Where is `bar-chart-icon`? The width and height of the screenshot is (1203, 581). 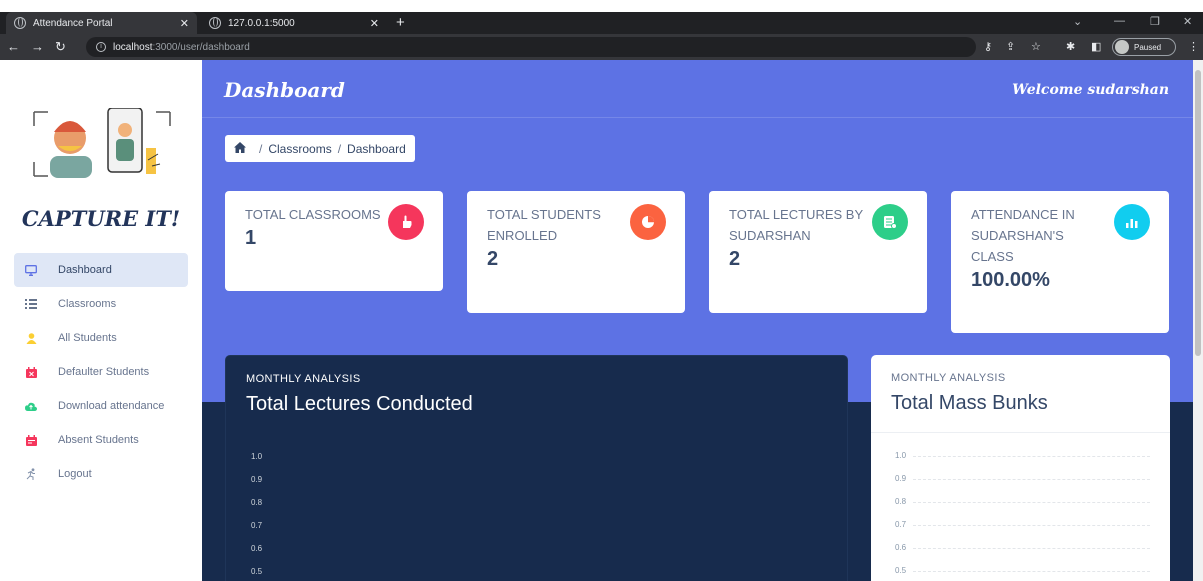
bar-chart-icon is located at coordinates (1132, 222).